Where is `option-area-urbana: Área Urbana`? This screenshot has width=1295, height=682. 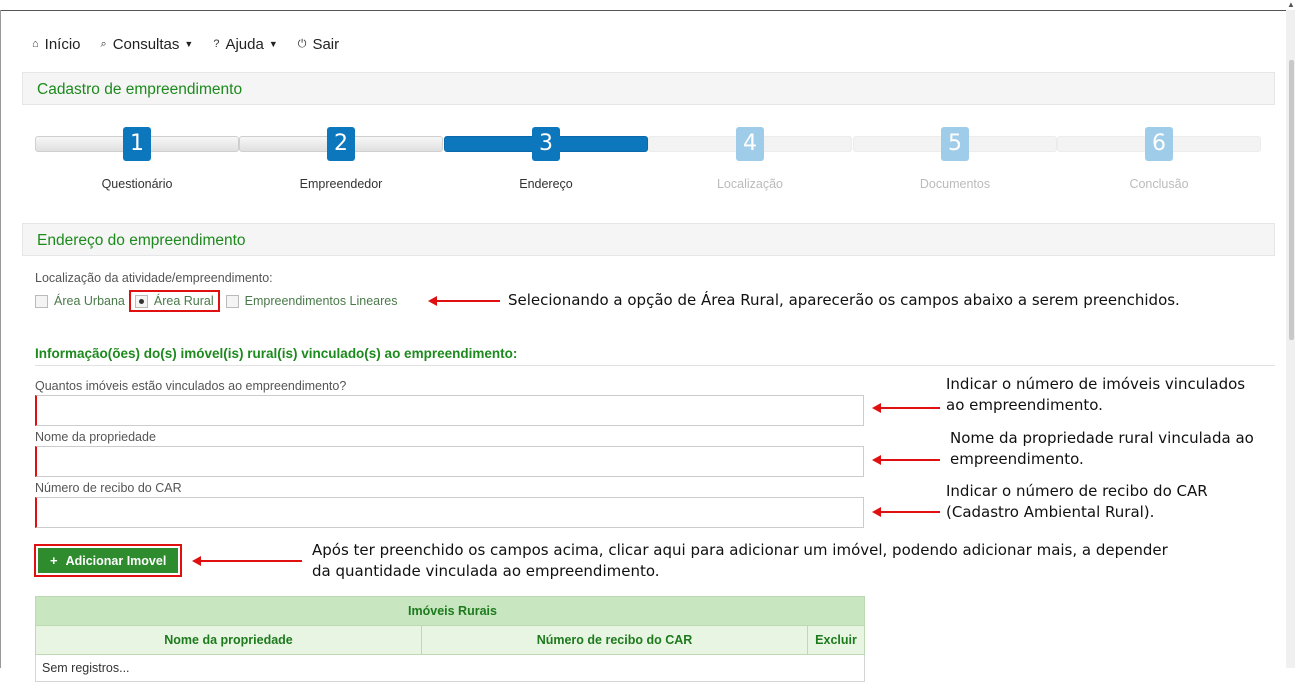
option-area-urbana: Área Urbana is located at coordinates (80, 301).